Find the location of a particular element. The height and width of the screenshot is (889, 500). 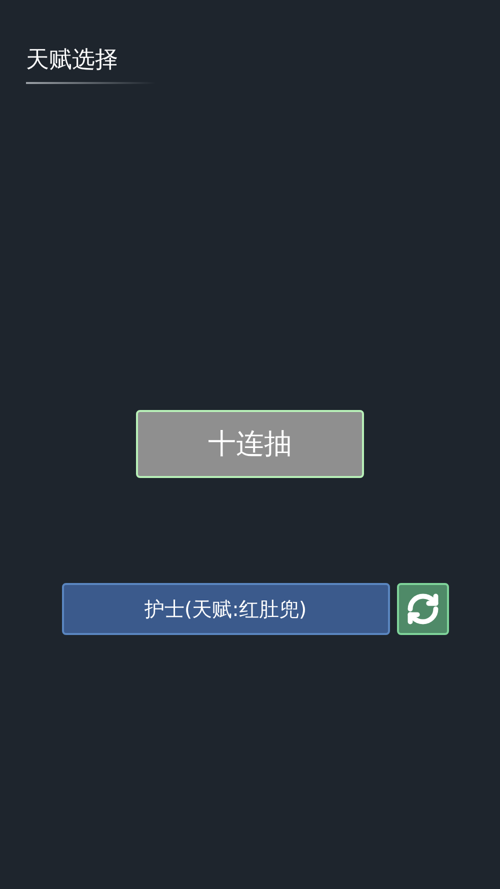

refresh-icon is located at coordinates (423, 609).